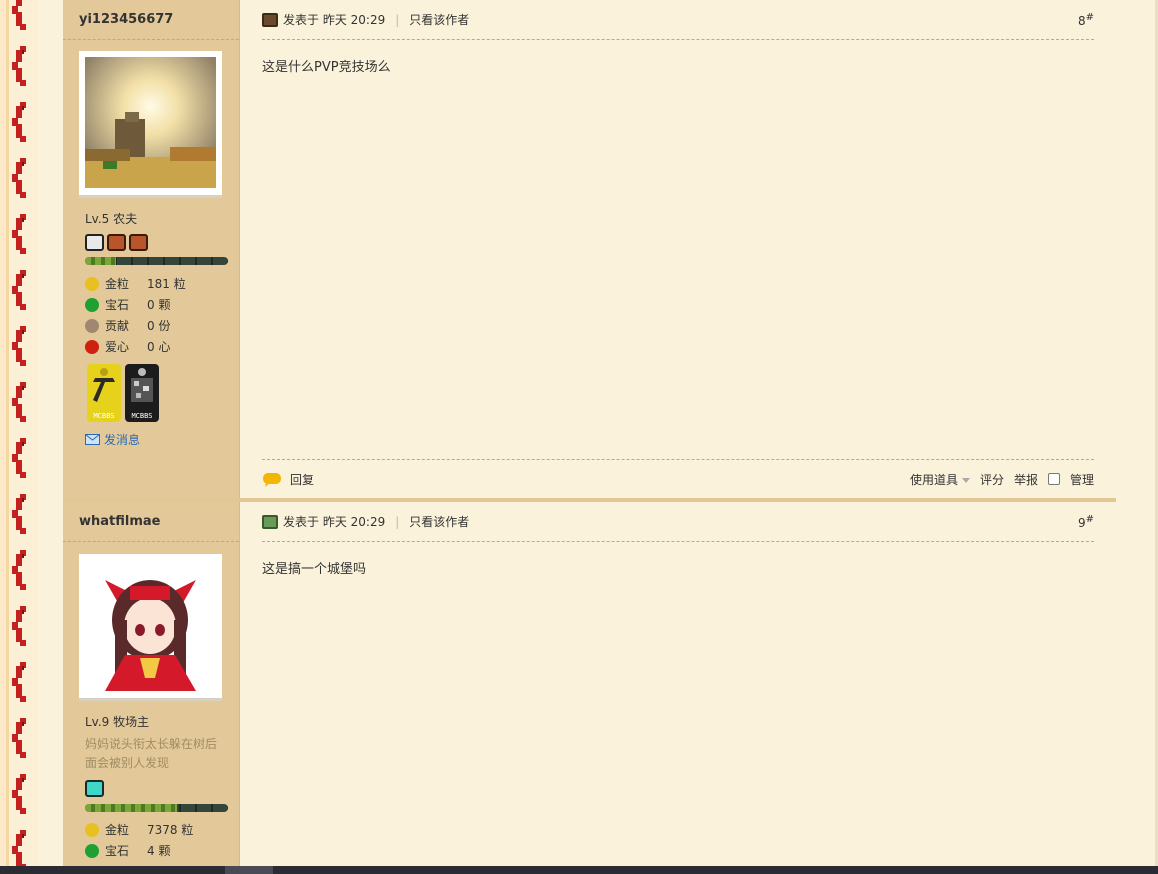  What do you see at coordinates (142, 385) in the screenshot?
I see `ore-icon` at bounding box center [142, 385].